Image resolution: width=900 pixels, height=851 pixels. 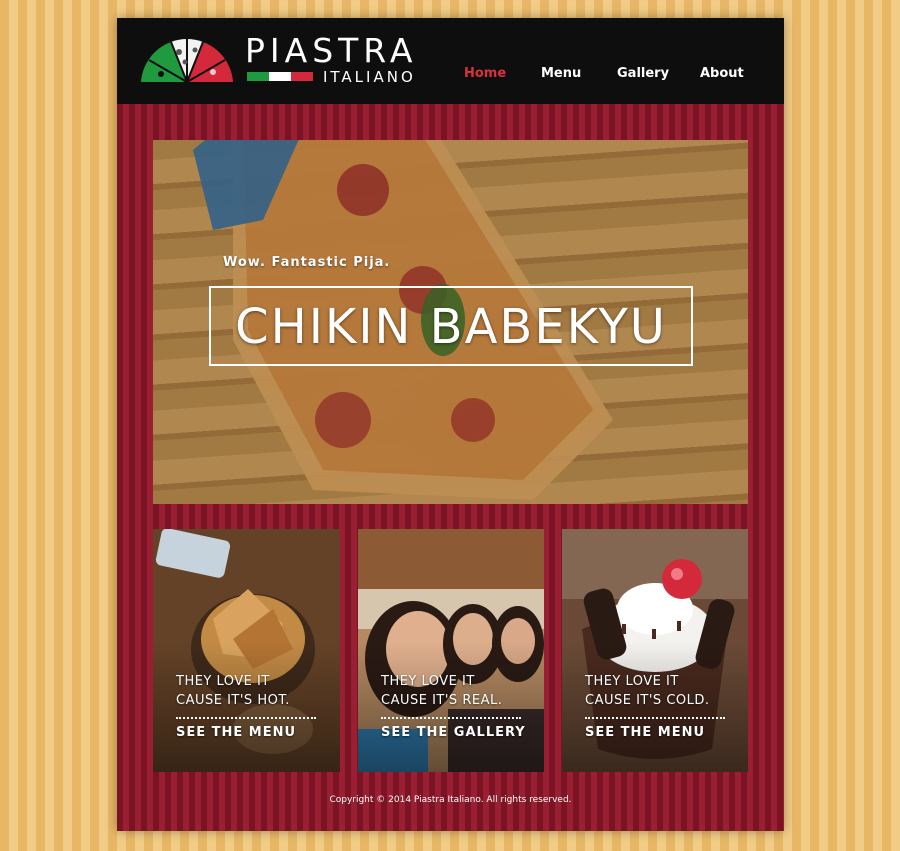 I want to click on nav-menu: Menu, so click(x=561, y=73).